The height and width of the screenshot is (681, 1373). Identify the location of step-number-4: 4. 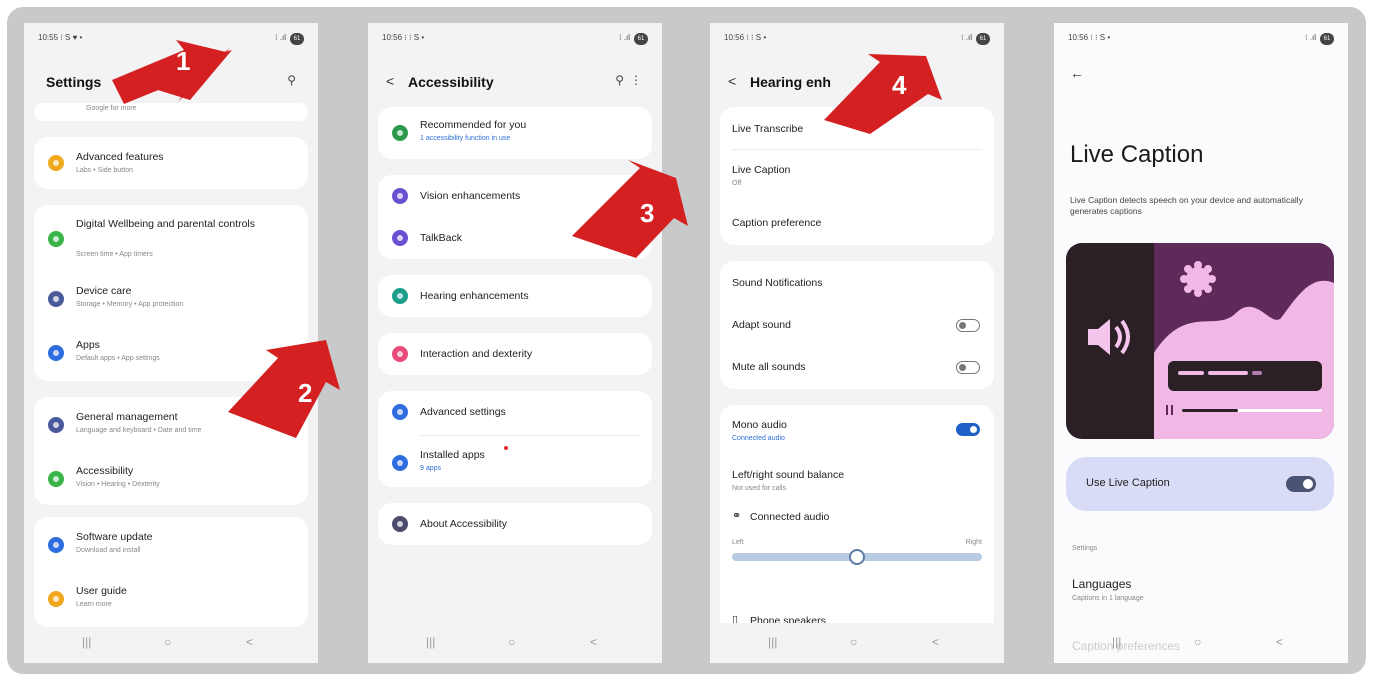
(899, 85).